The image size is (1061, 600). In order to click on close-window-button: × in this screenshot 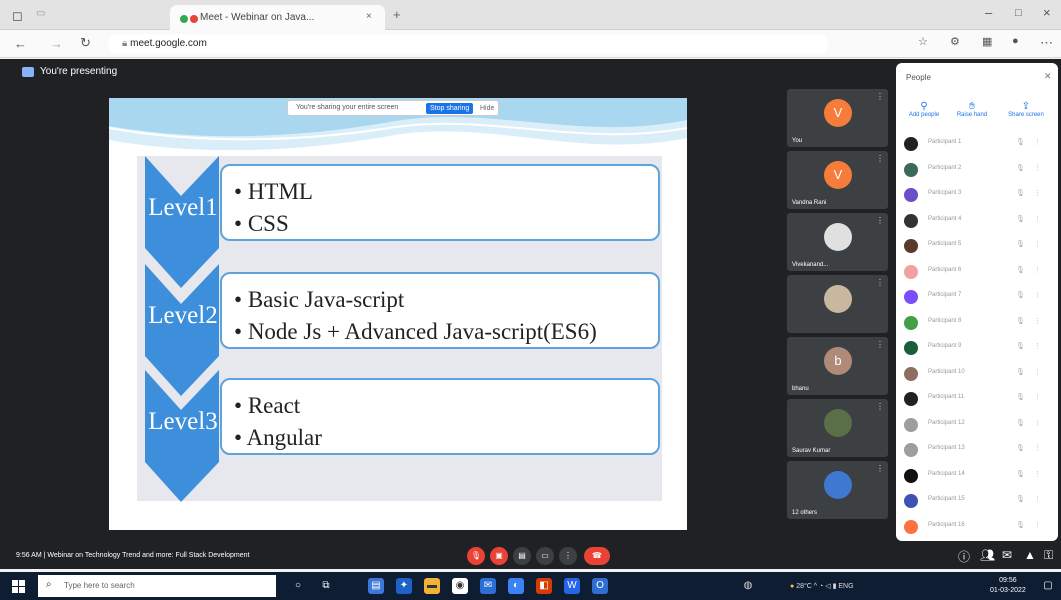, I will do `click(1047, 12)`.